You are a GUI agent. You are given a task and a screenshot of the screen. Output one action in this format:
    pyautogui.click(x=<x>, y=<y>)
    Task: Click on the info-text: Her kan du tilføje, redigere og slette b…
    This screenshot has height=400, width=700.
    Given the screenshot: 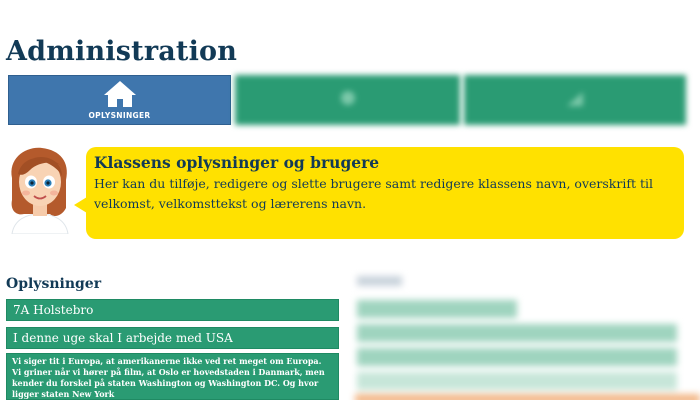 What is the action you would take?
    pyautogui.click(x=373, y=193)
    